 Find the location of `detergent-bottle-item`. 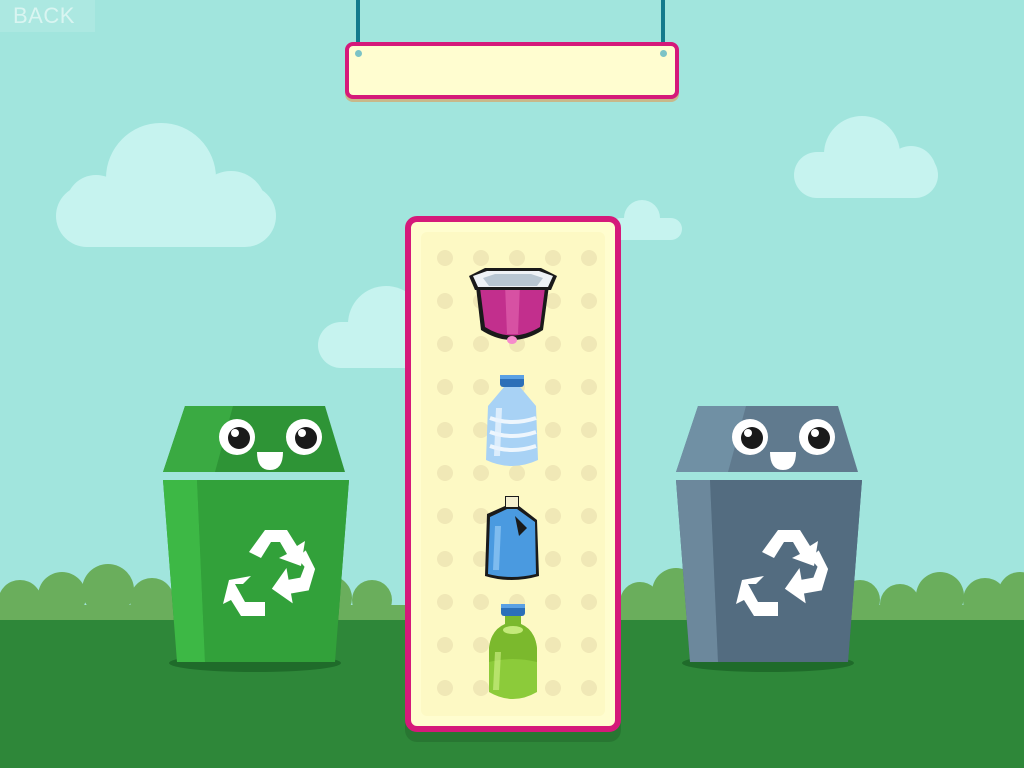

detergent-bottle-item is located at coordinates (512, 538).